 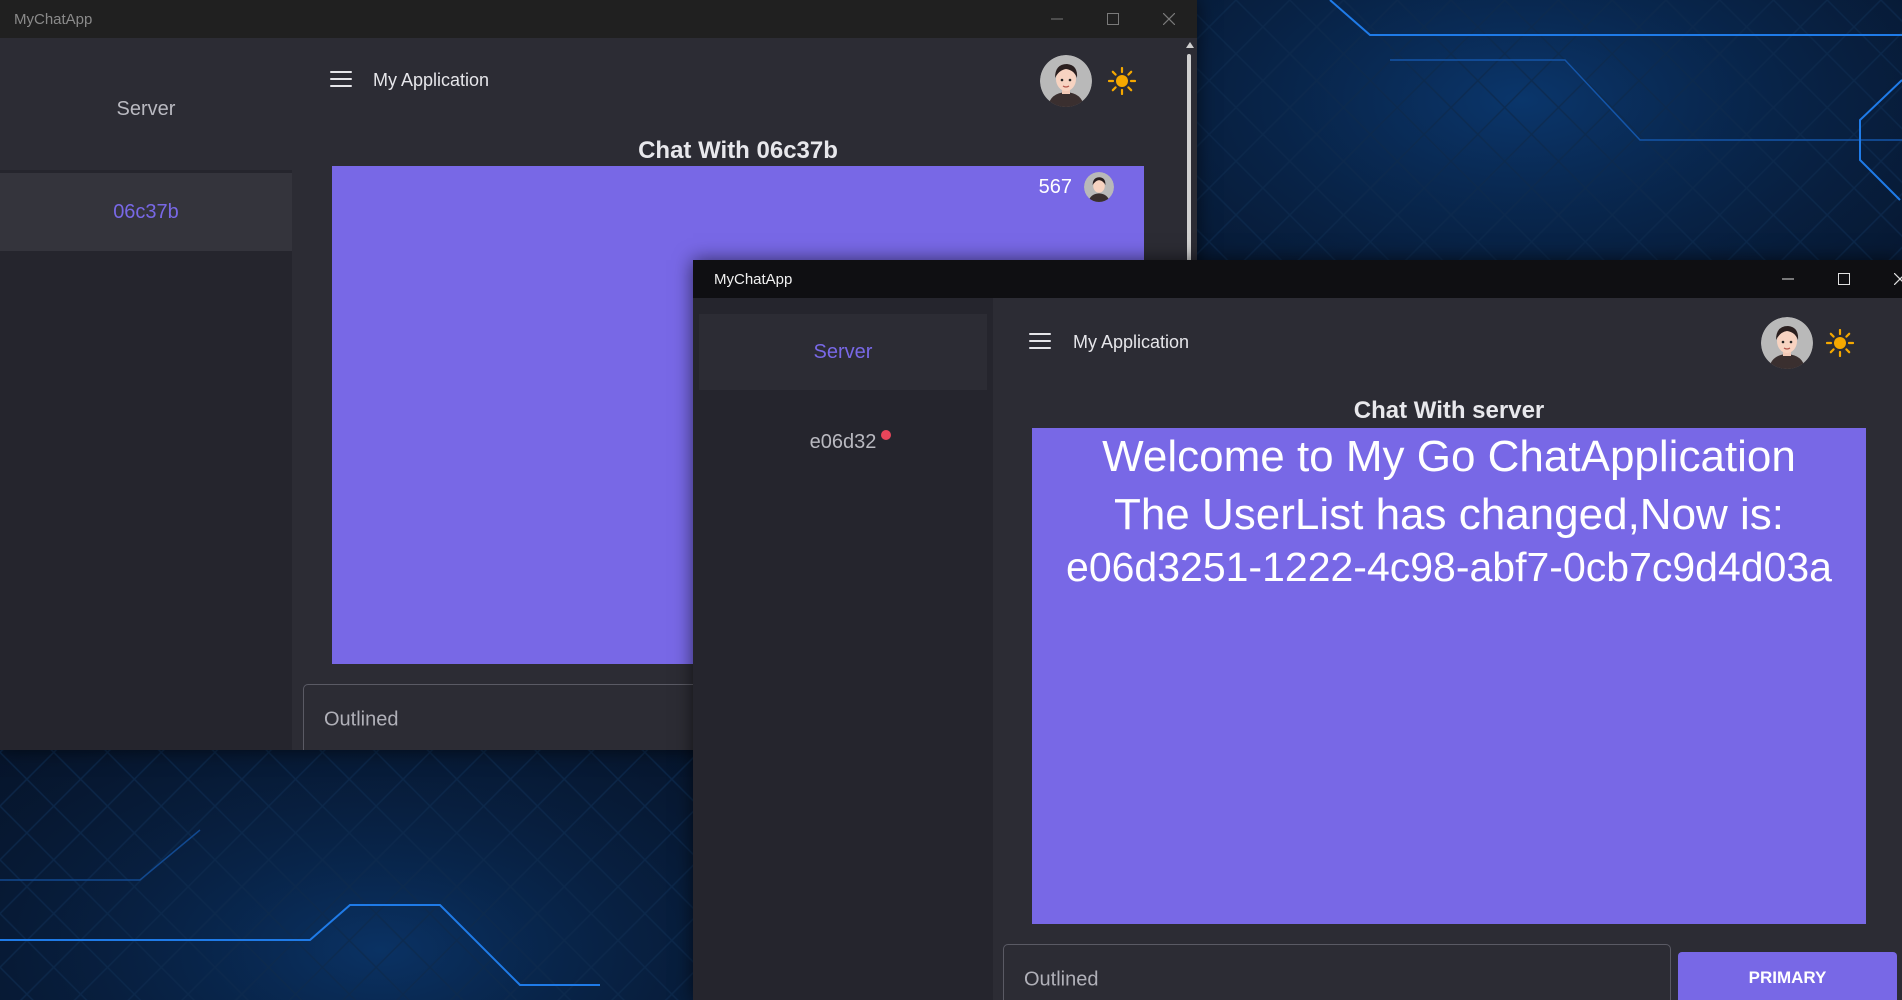 I want to click on back-maximize-button, so click(x=1113, y=19).